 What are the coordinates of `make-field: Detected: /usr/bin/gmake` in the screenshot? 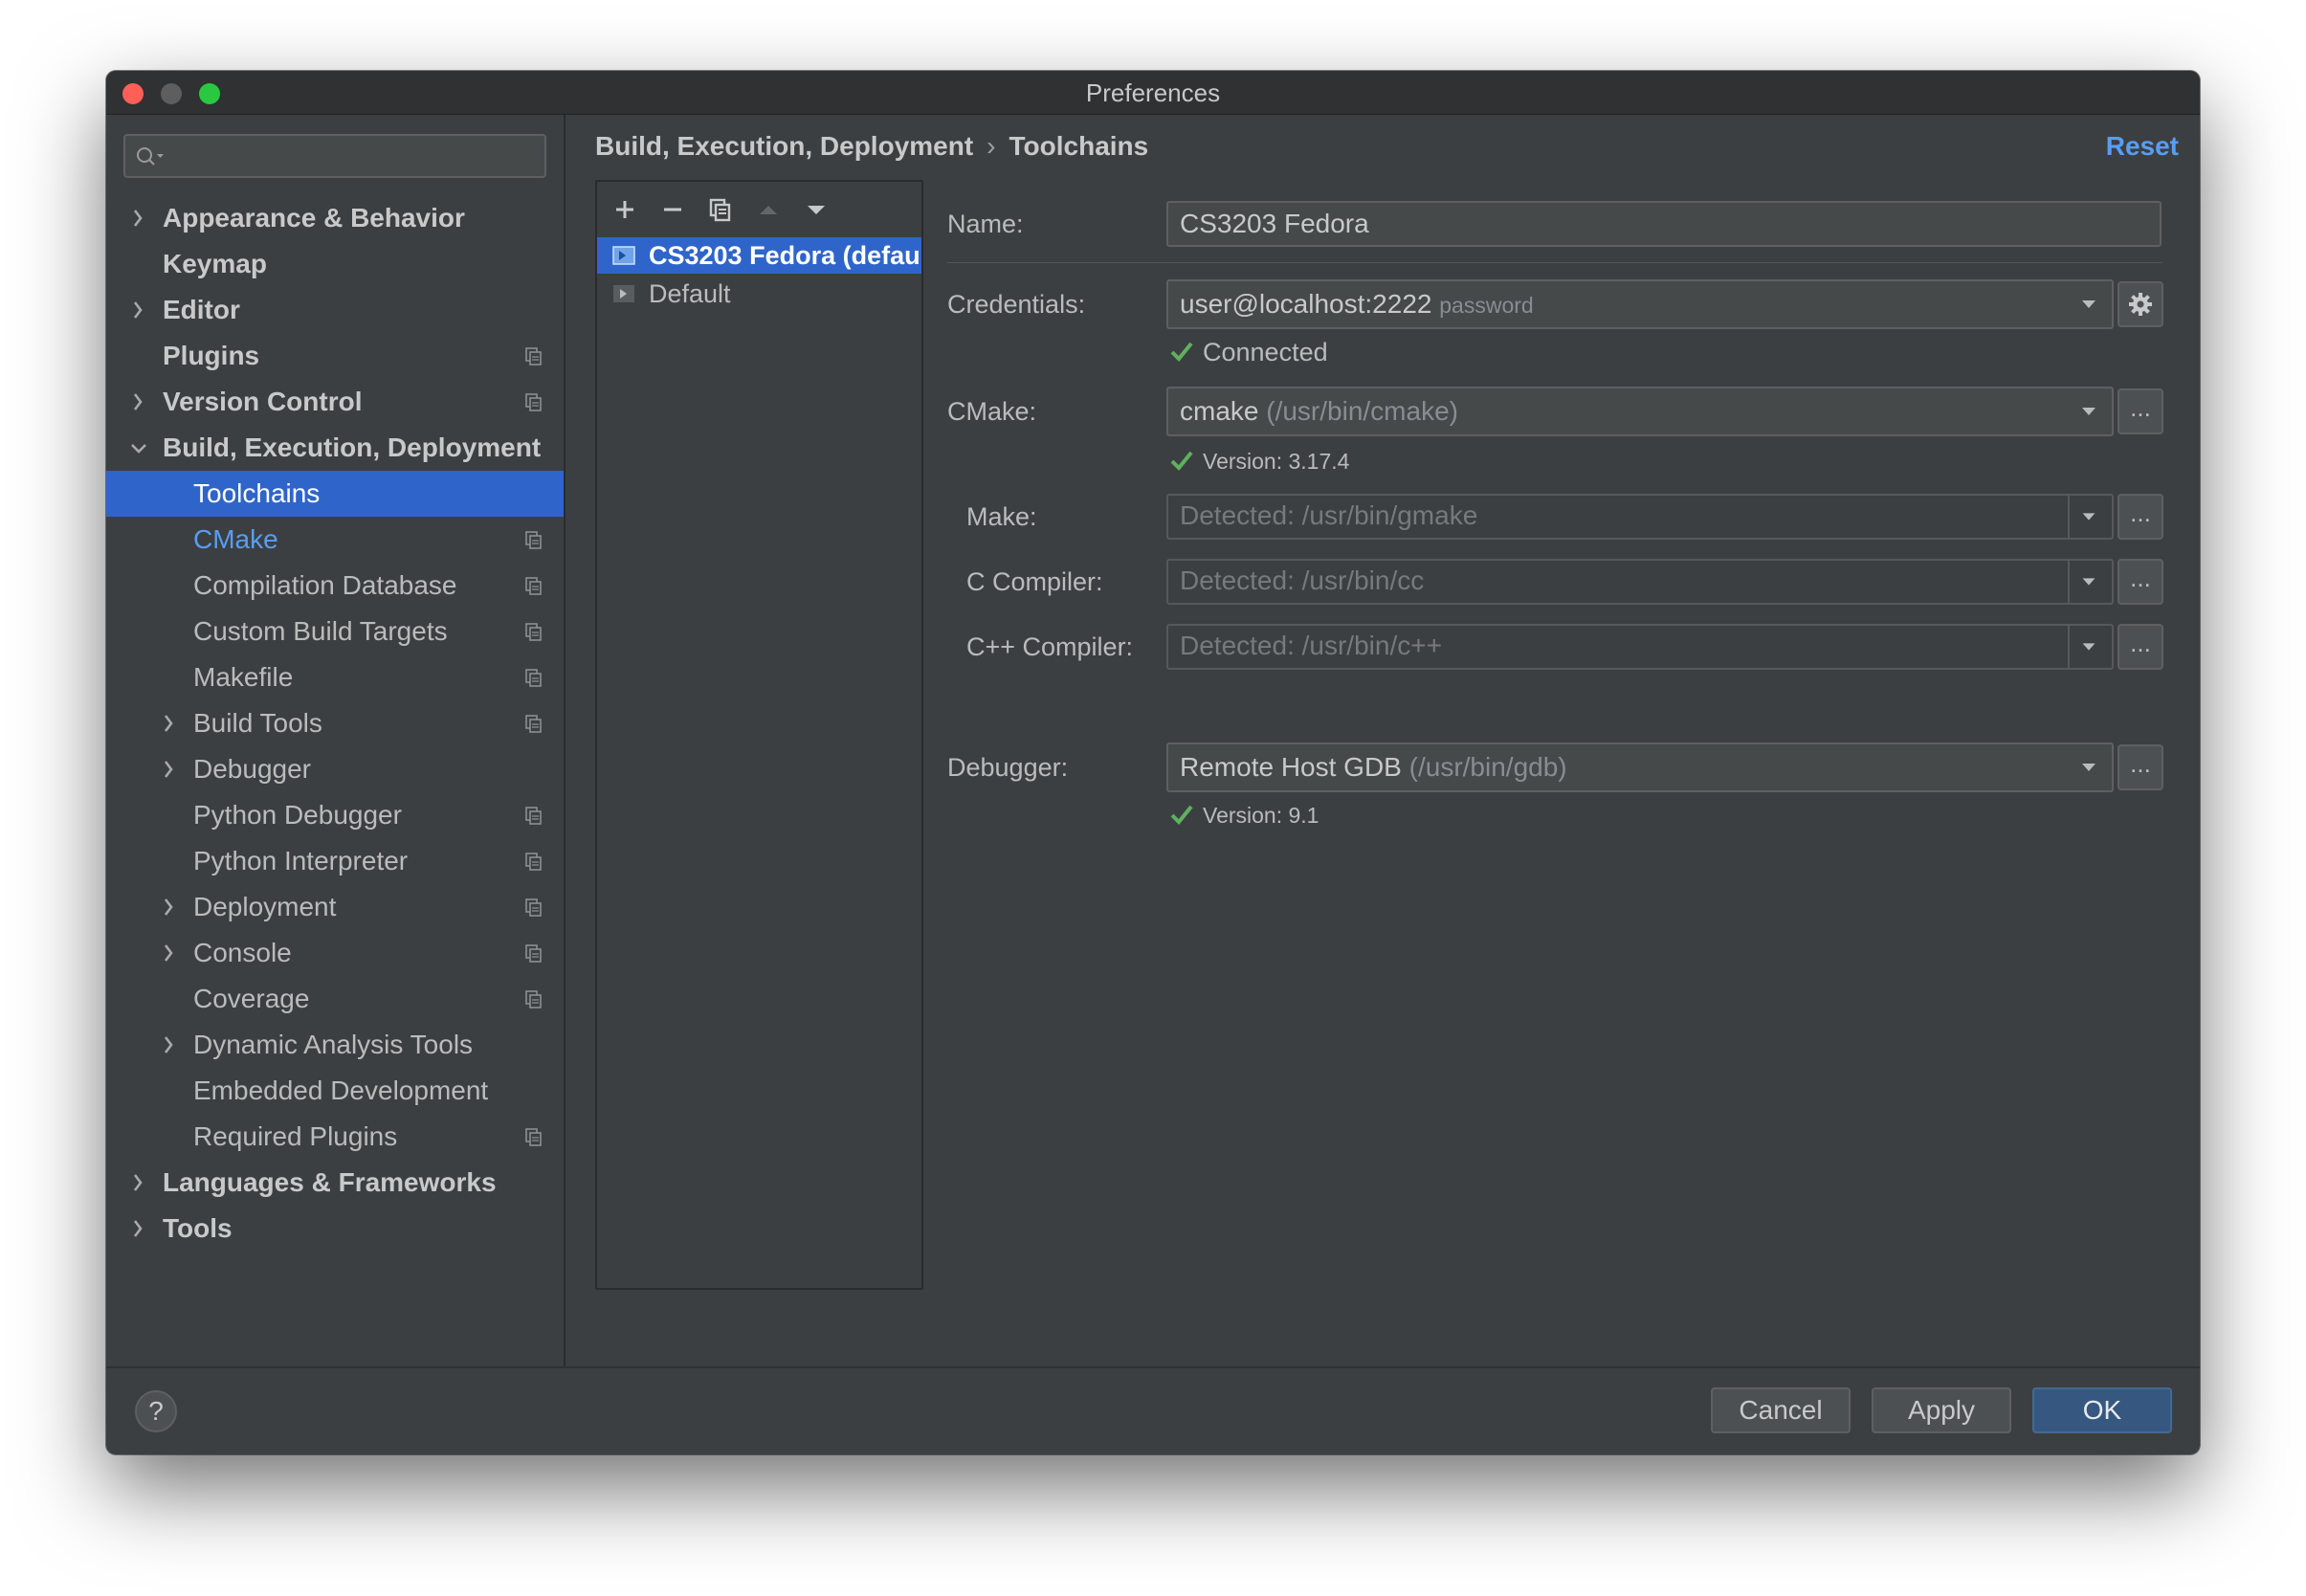 It's located at (1640, 517).